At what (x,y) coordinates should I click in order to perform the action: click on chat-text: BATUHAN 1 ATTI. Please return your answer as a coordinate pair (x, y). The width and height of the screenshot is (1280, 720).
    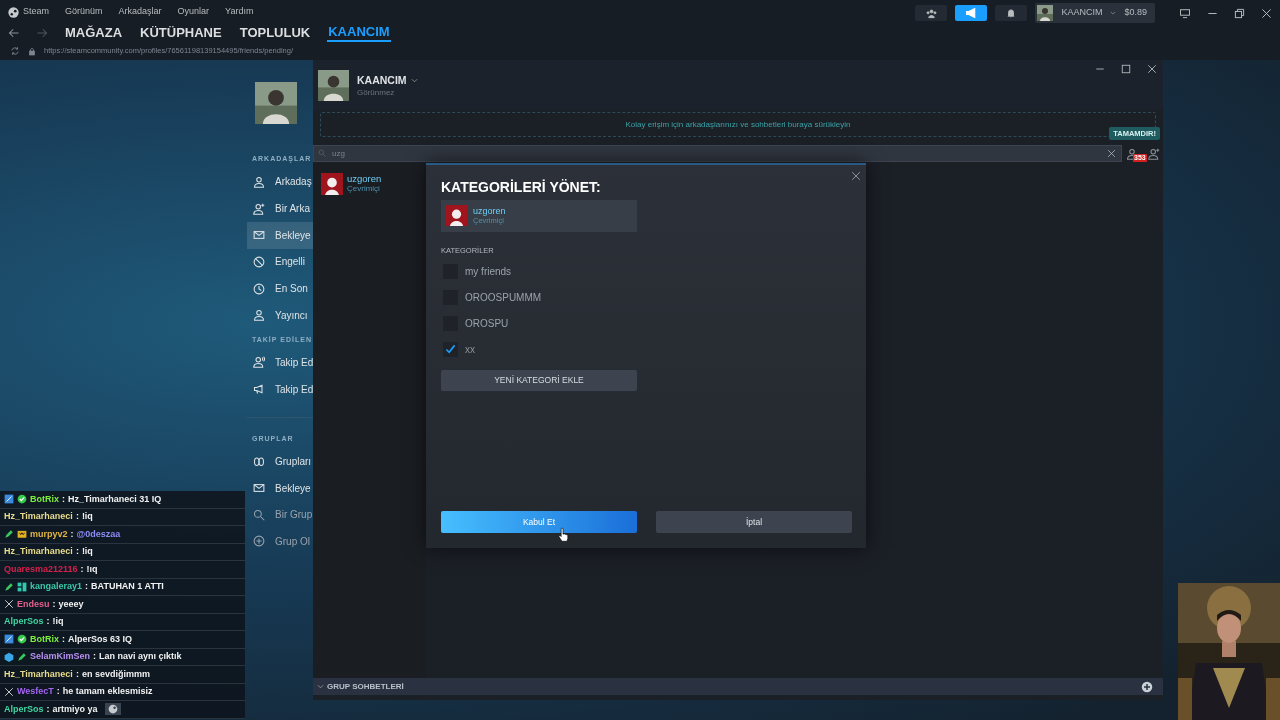
    Looking at the image, I should click on (127, 586).